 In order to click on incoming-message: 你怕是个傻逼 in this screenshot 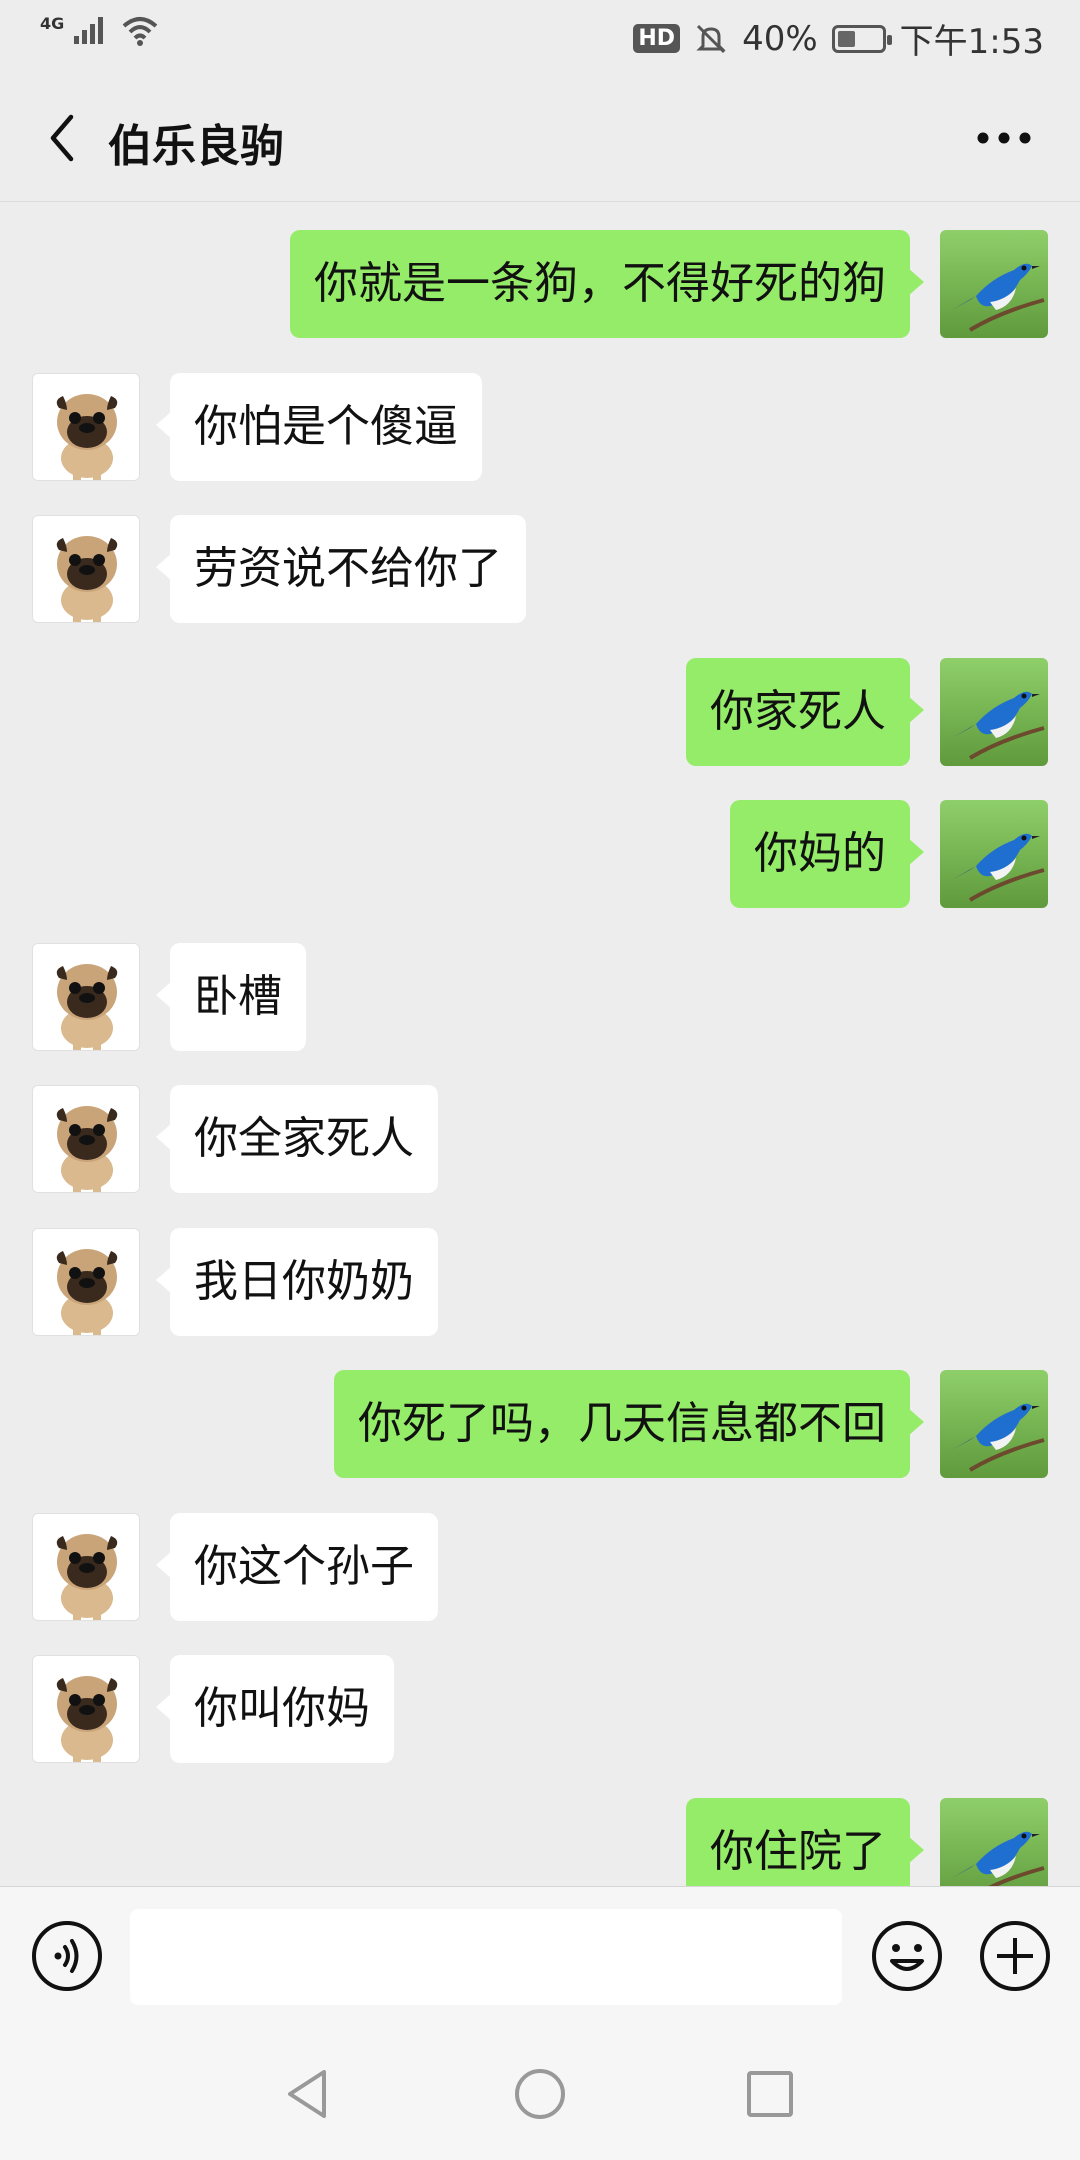, I will do `click(540, 428)`.